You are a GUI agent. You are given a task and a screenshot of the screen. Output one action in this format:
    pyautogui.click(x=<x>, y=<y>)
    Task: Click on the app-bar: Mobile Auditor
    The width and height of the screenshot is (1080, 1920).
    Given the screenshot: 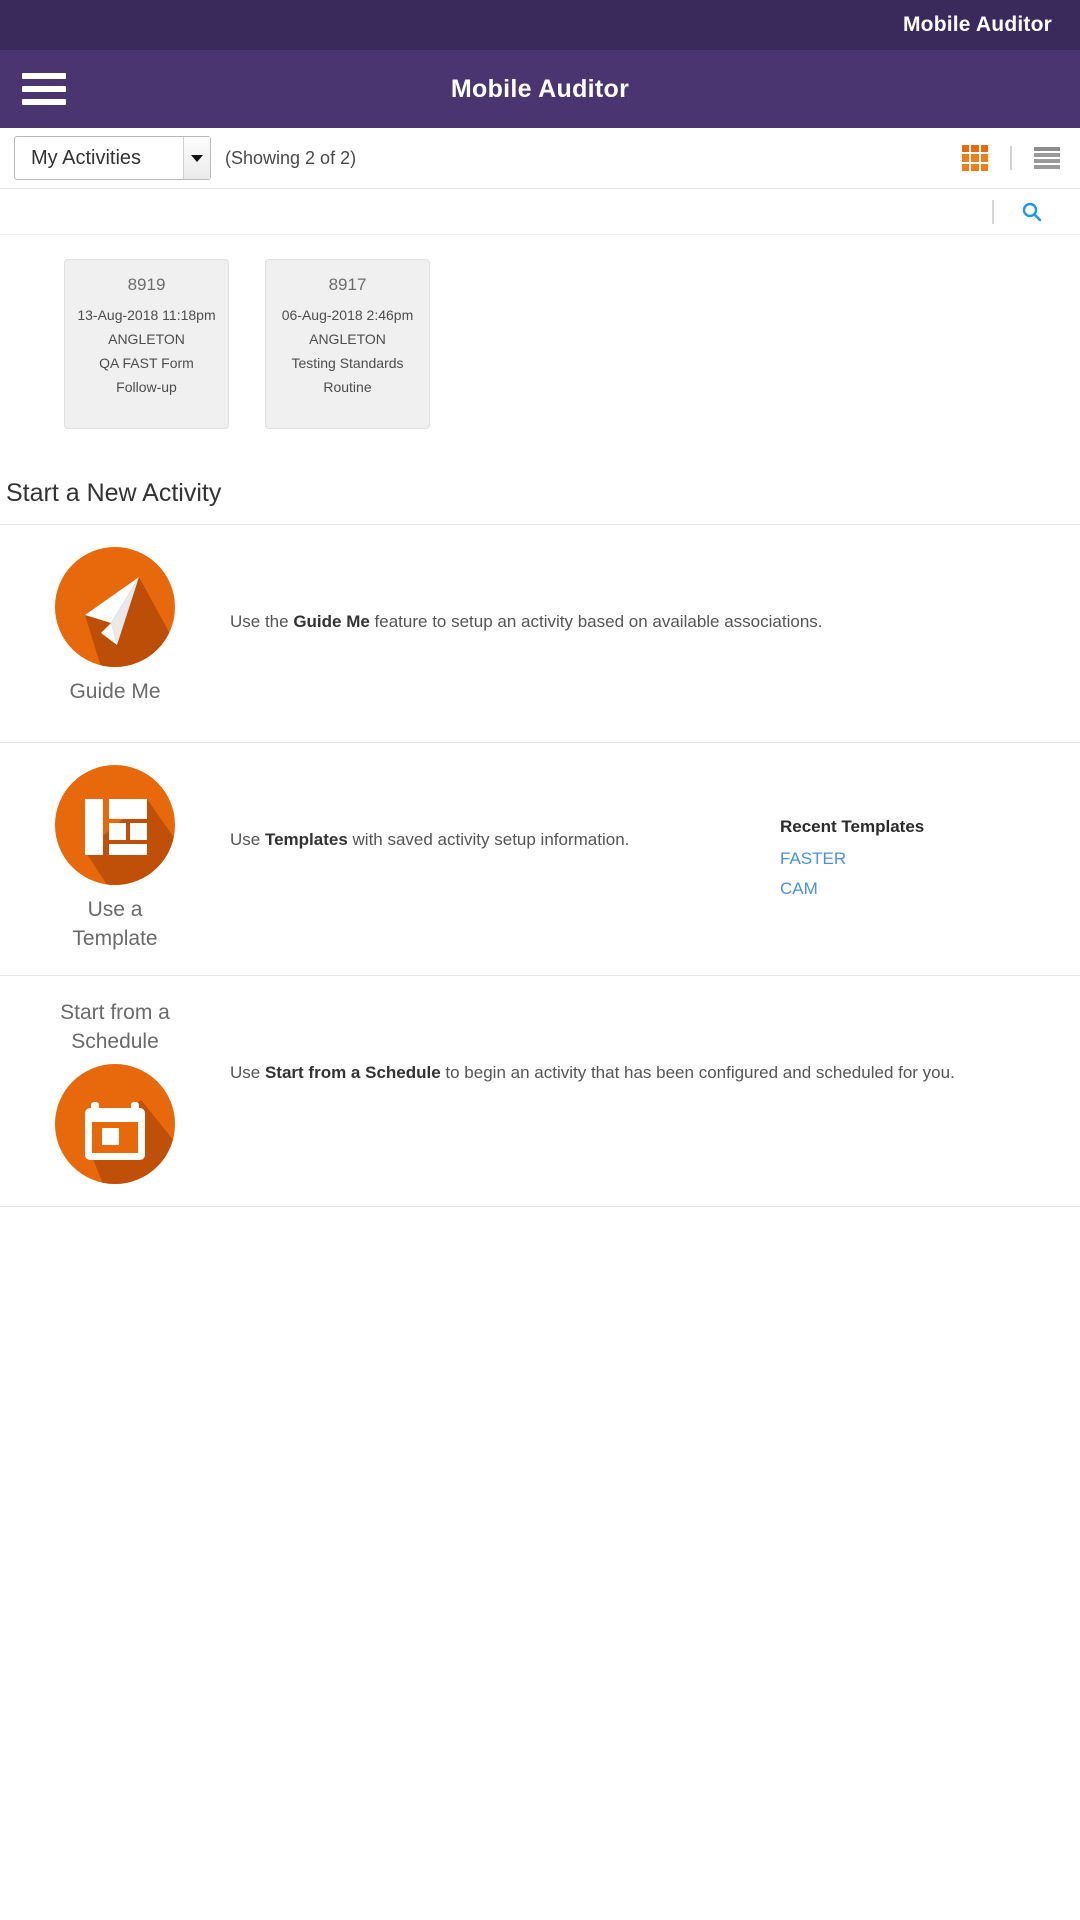 What is the action you would take?
    pyautogui.click(x=540, y=89)
    